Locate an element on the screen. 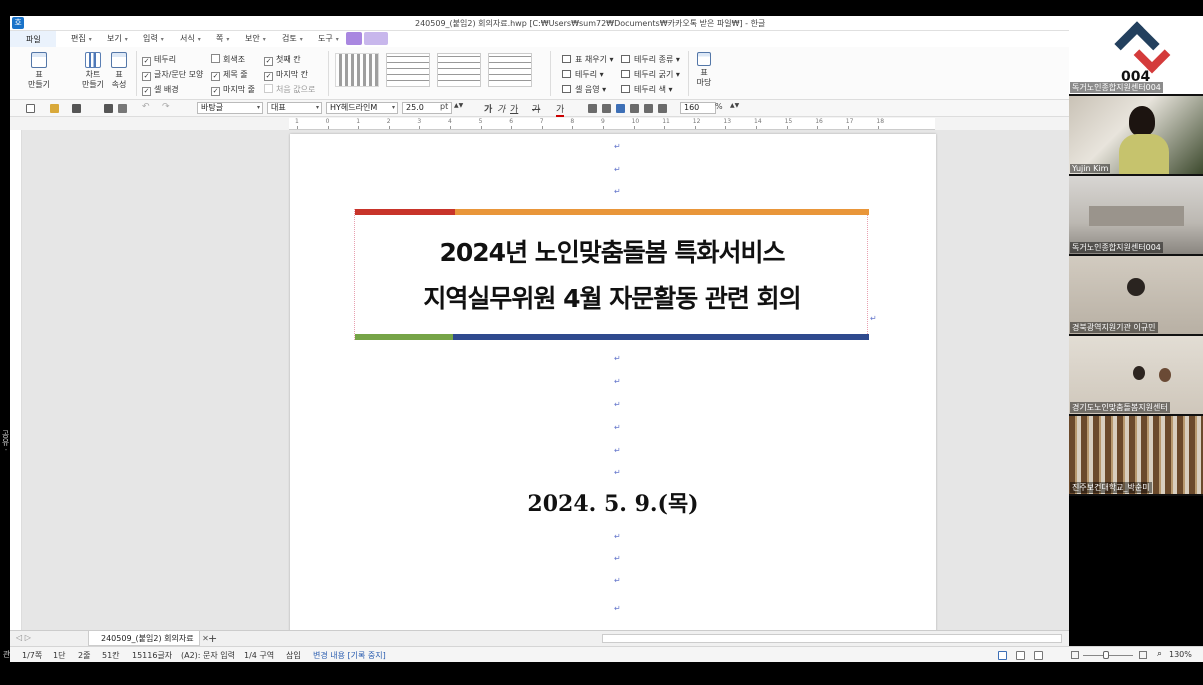 The image size is (1203, 685). view-page-icon is located at coordinates (1020, 655).